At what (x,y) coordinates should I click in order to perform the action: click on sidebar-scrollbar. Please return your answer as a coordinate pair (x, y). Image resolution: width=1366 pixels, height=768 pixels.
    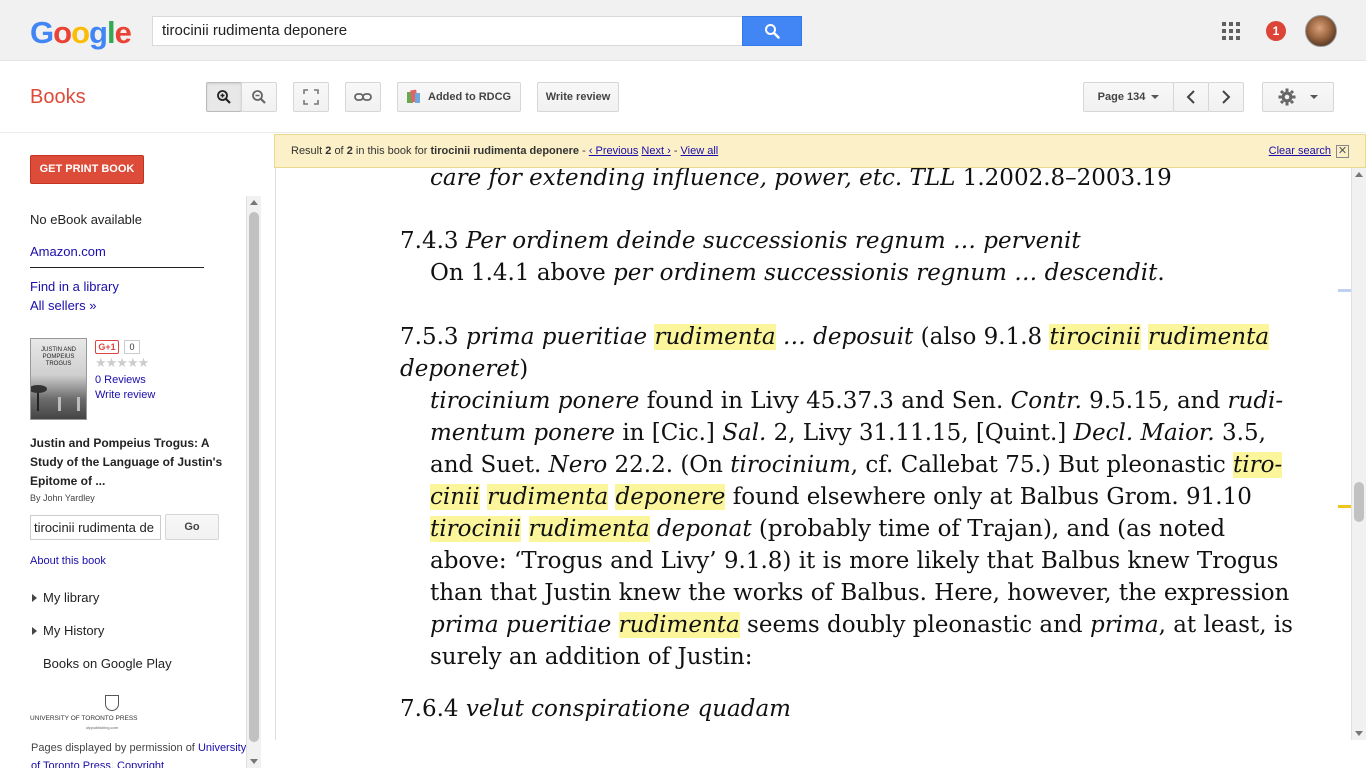
    Looking at the image, I should click on (253, 482).